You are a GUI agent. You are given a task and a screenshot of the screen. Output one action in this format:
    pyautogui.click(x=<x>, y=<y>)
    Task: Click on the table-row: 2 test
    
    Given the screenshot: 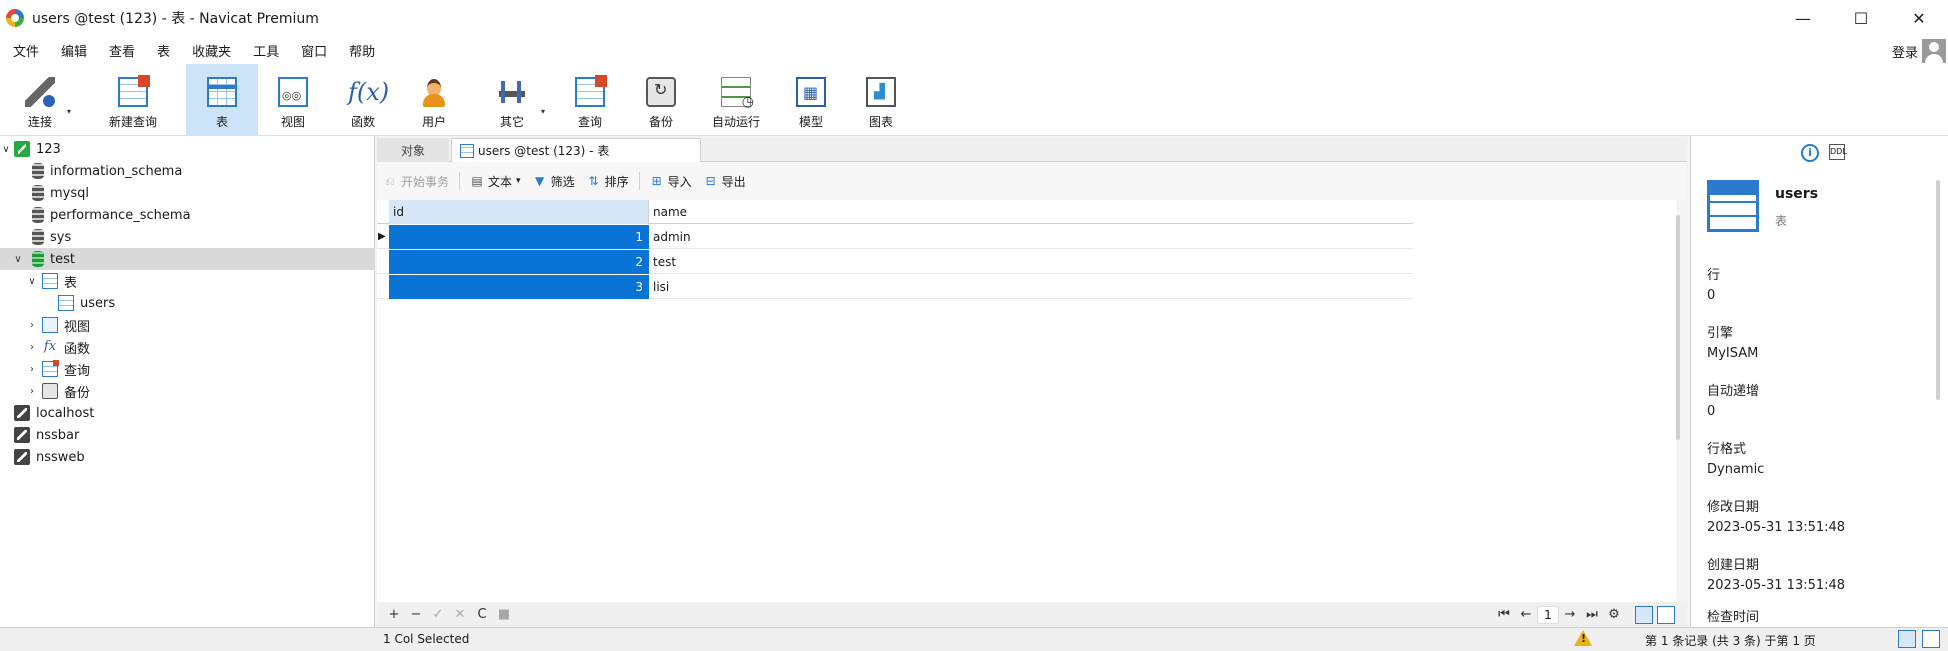 What is the action you would take?
    pyautogui.click(x=895, y=262)
    